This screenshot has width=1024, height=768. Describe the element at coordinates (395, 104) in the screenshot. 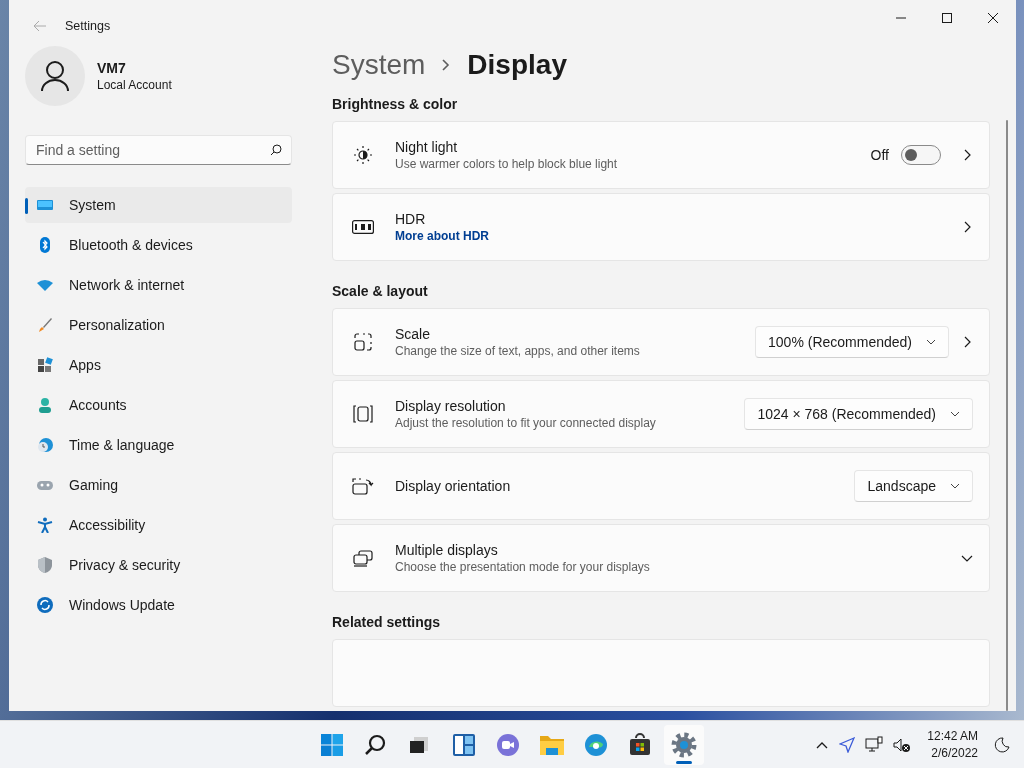

I see `section-title: Brightness & color` at that location.